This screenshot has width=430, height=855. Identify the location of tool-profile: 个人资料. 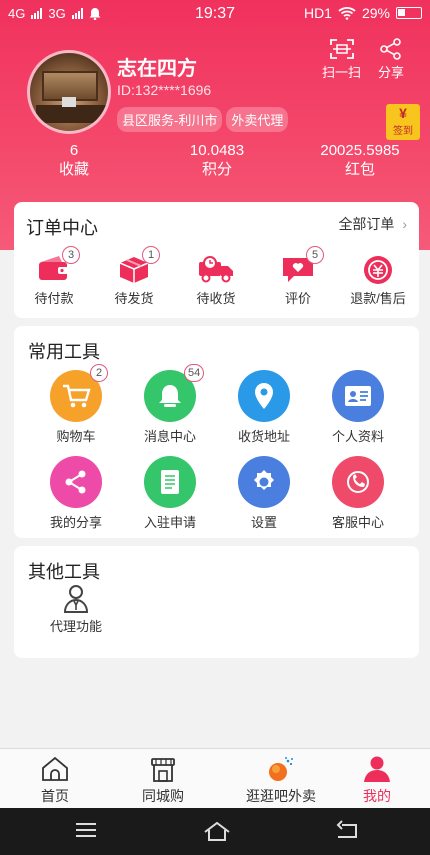
(358, 407).